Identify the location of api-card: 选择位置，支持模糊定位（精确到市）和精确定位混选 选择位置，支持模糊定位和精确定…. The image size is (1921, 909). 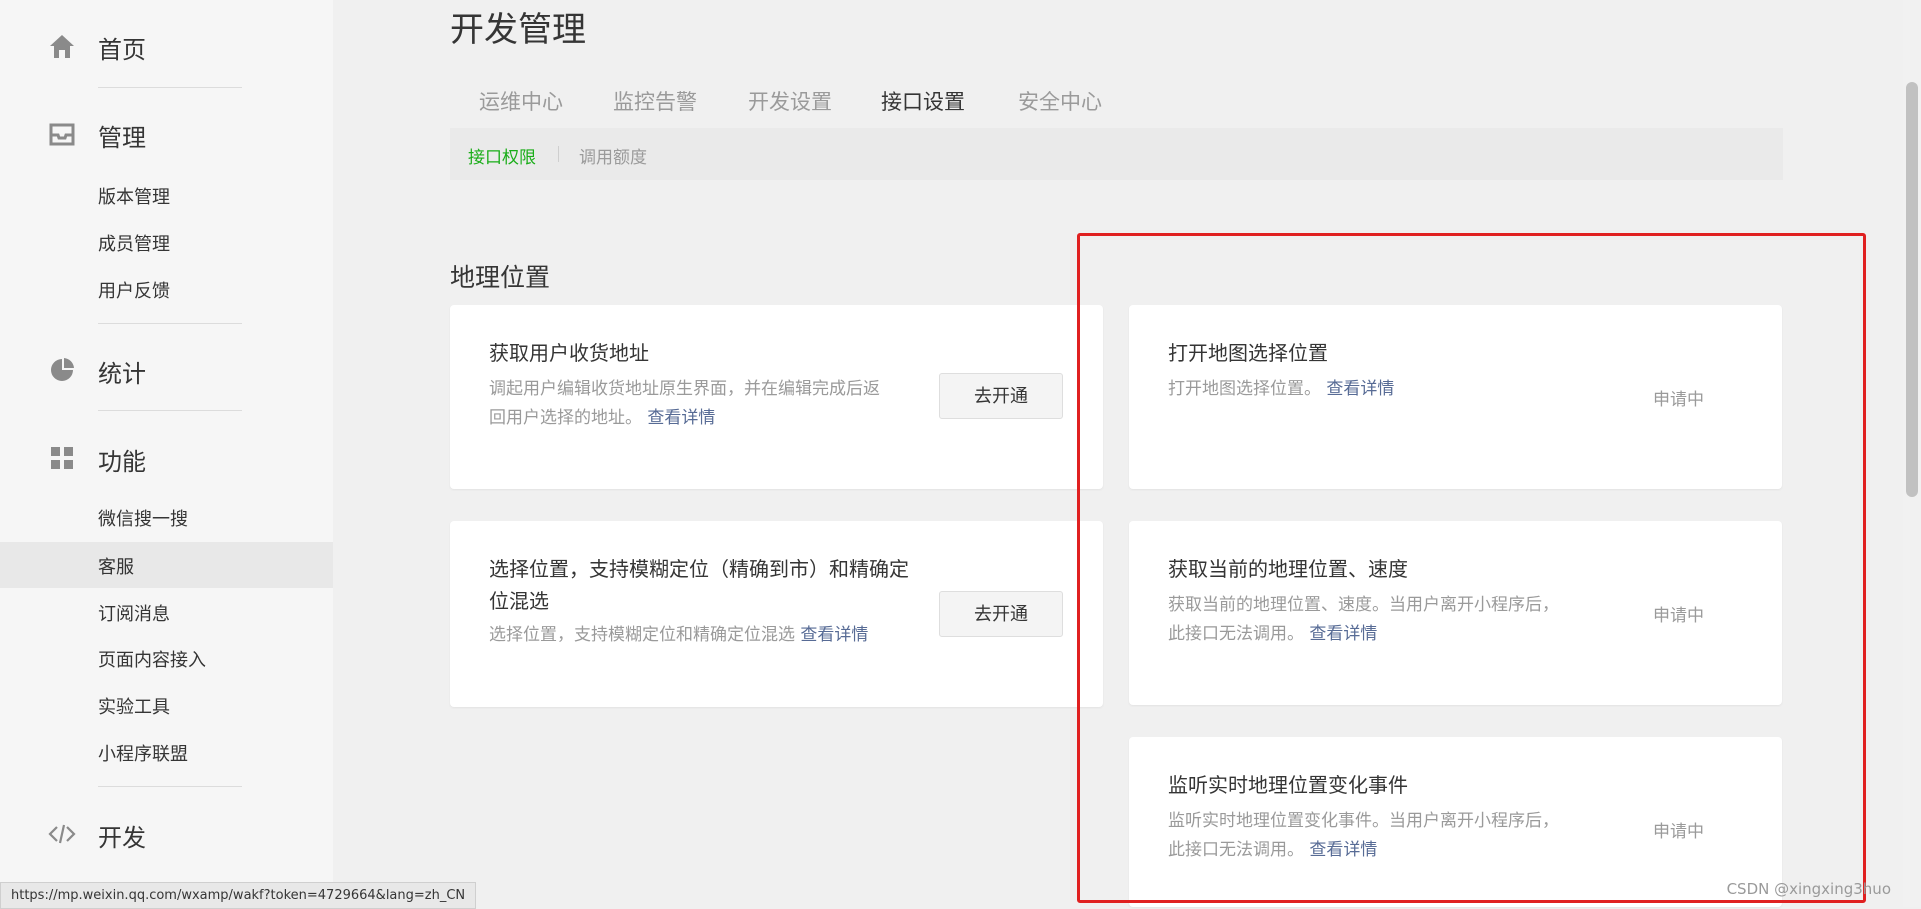
(776, 614).